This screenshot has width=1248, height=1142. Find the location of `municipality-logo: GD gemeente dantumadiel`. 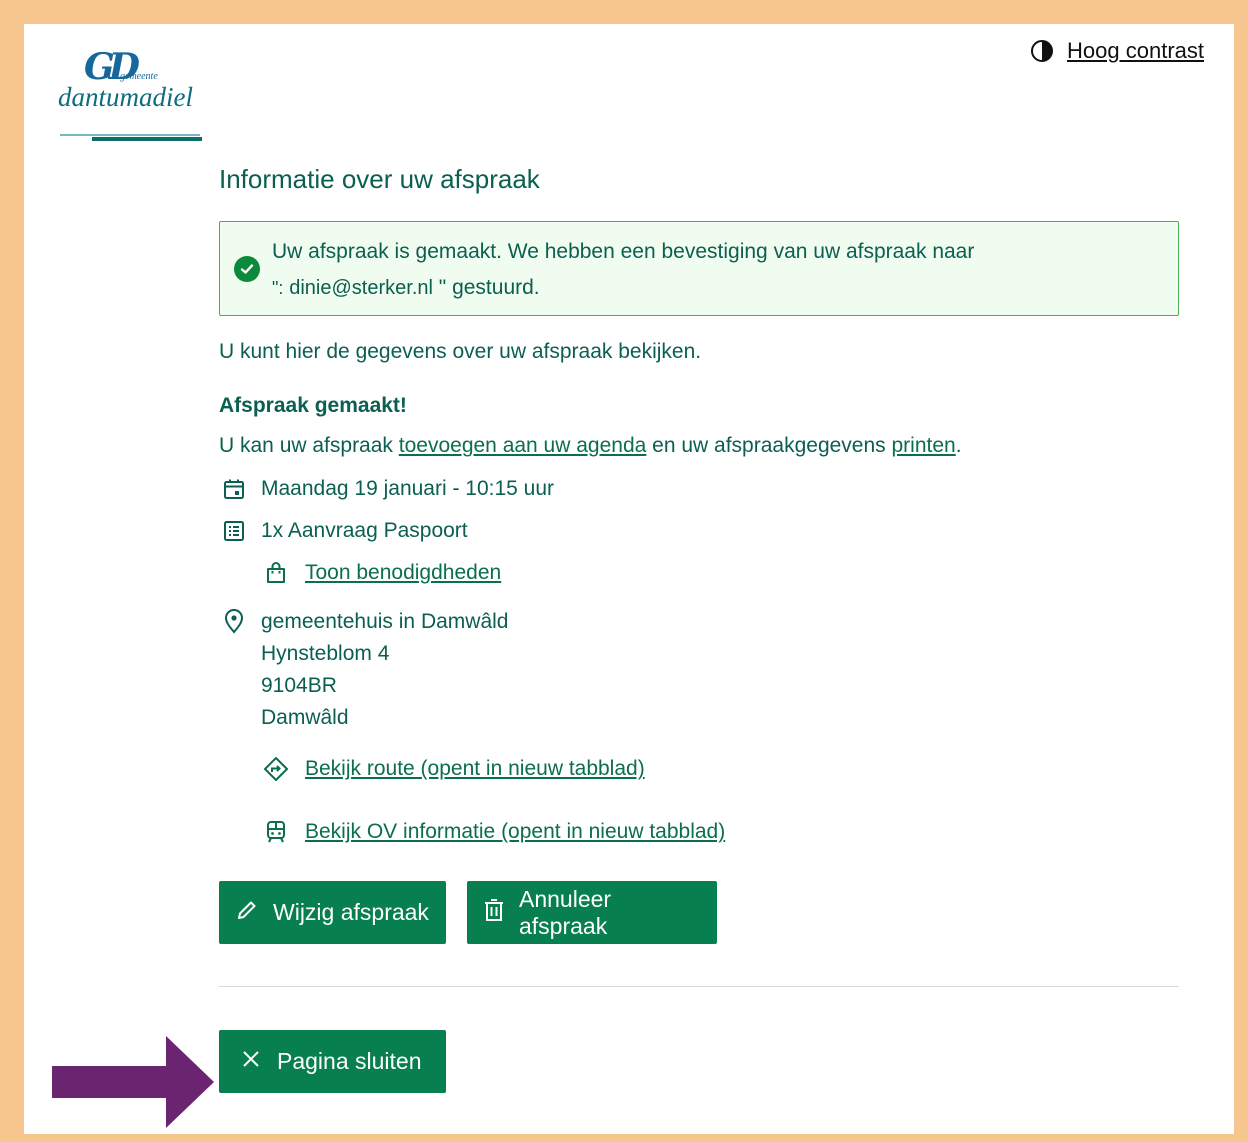

municipality-logo: GD gemeente dantumadiel is located at coordinates (133, 96).